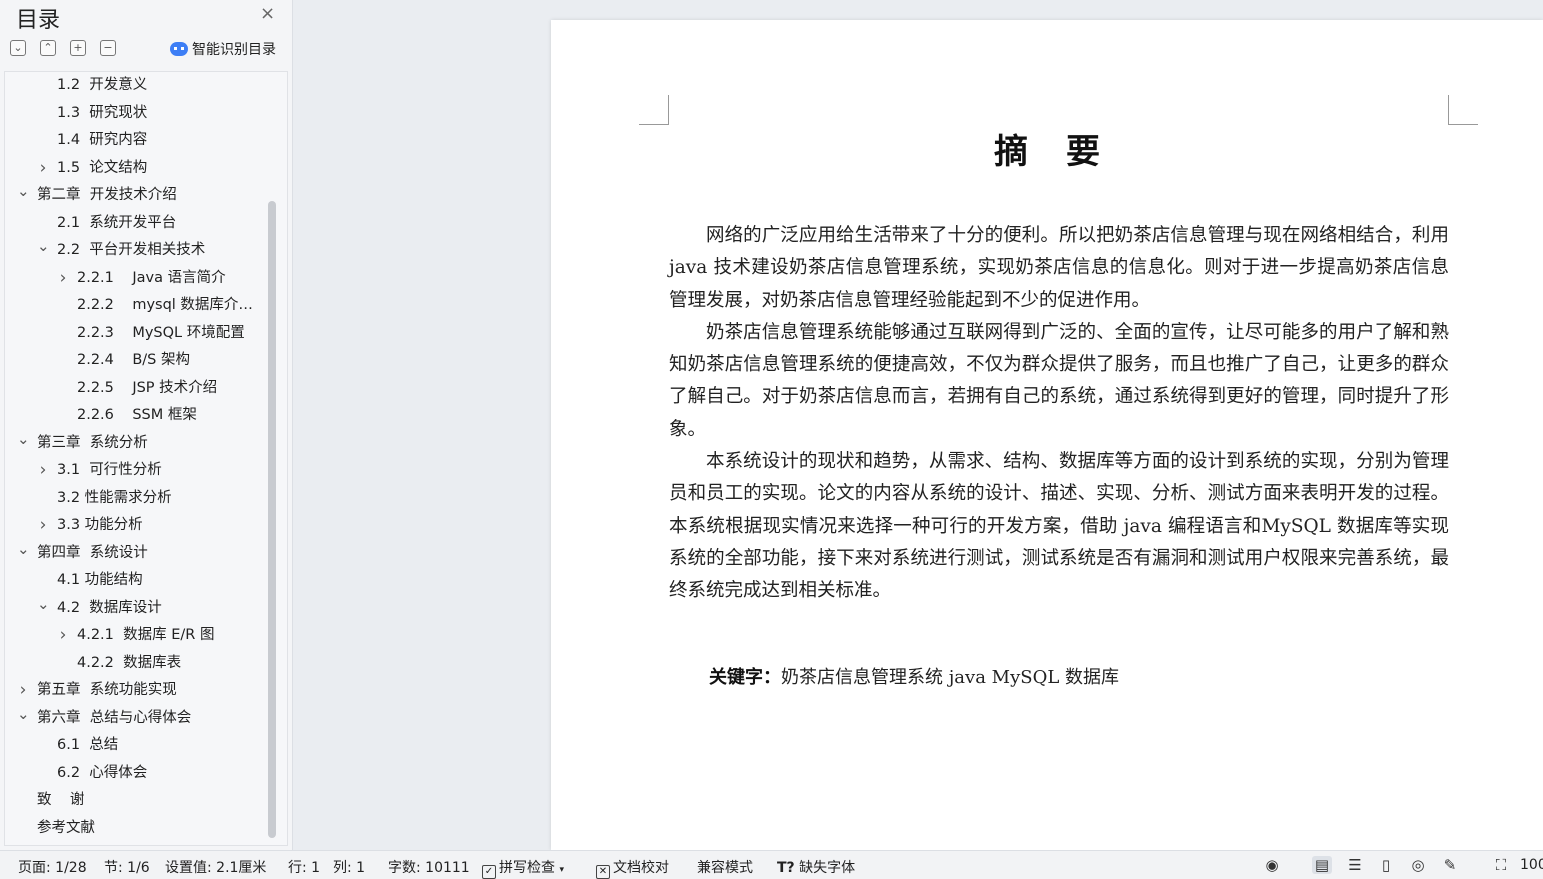 This screenshot has width=1543, height=879. I want to click on toc-item: ⌄ 第四章 系统设计, so click(135, 552).